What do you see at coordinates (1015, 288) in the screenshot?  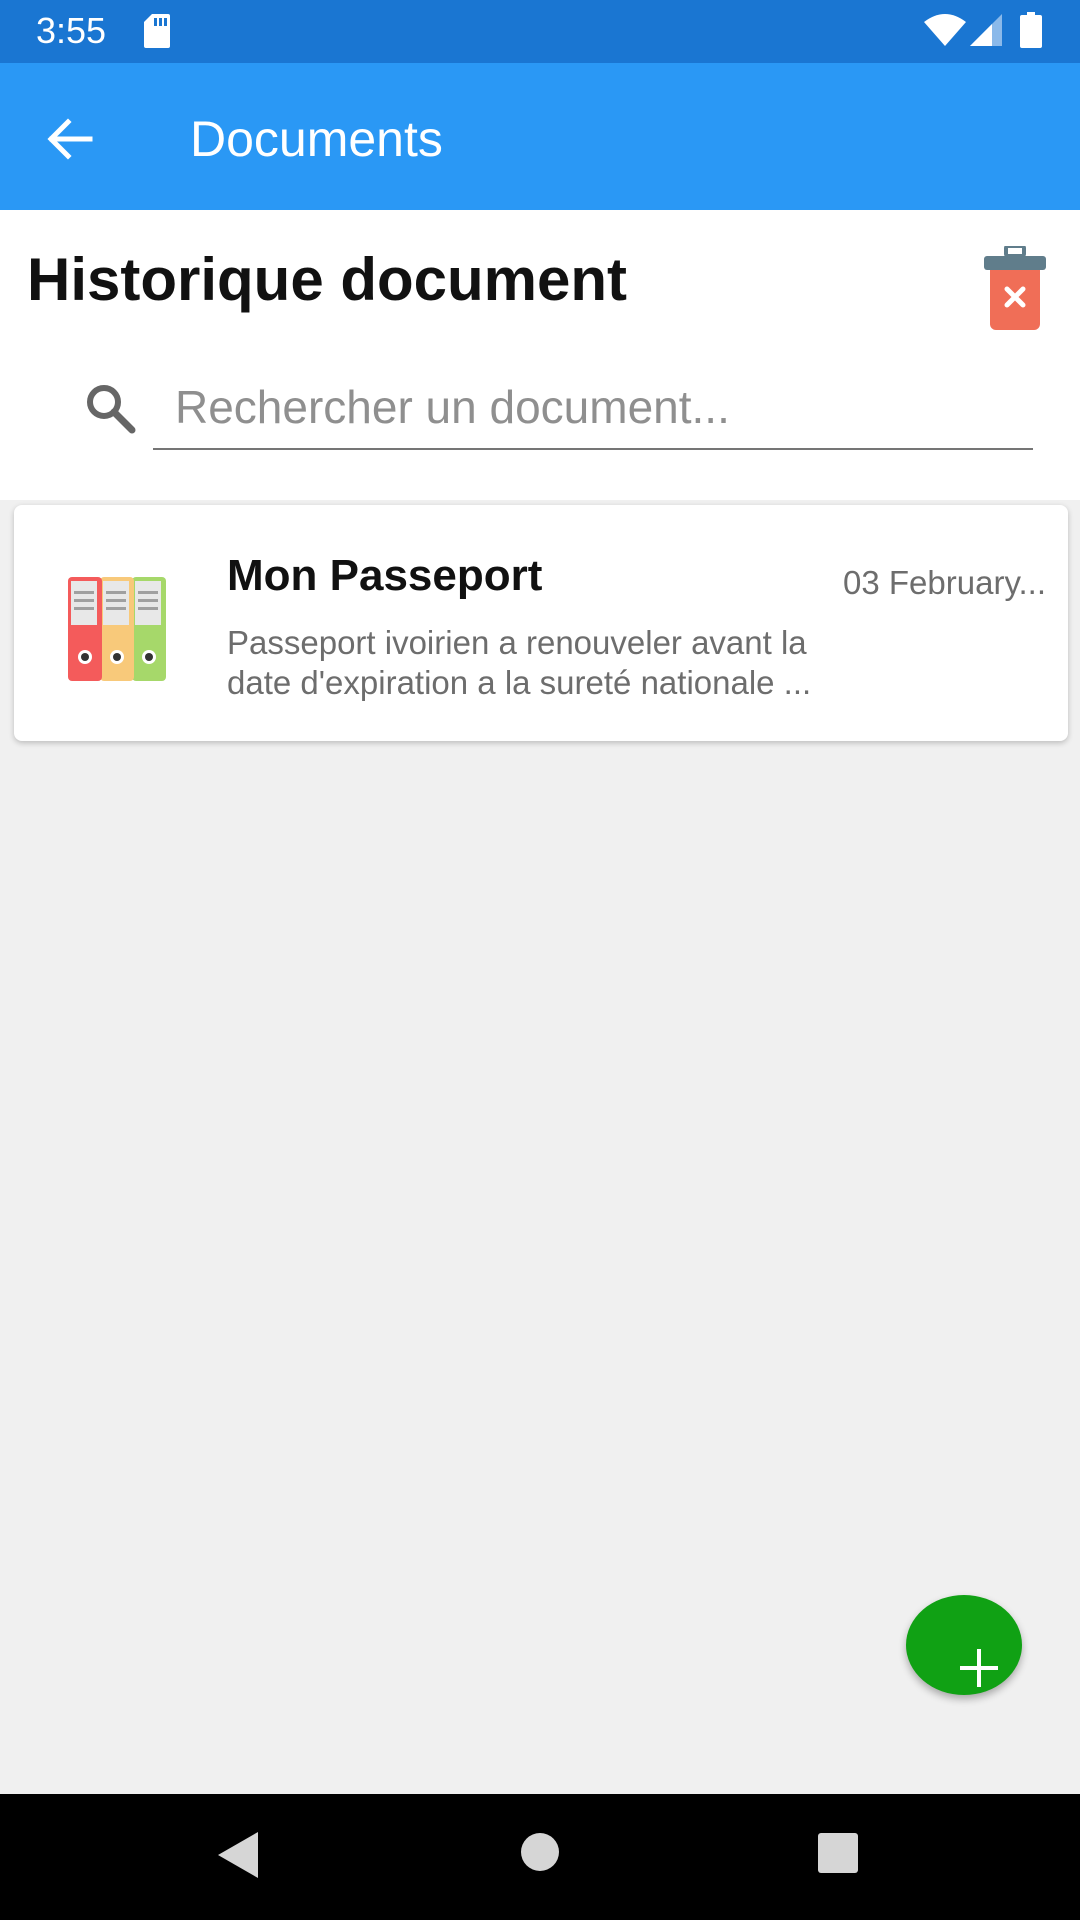 I see `trash-delete-icon` at bounding box center [1015, 288].